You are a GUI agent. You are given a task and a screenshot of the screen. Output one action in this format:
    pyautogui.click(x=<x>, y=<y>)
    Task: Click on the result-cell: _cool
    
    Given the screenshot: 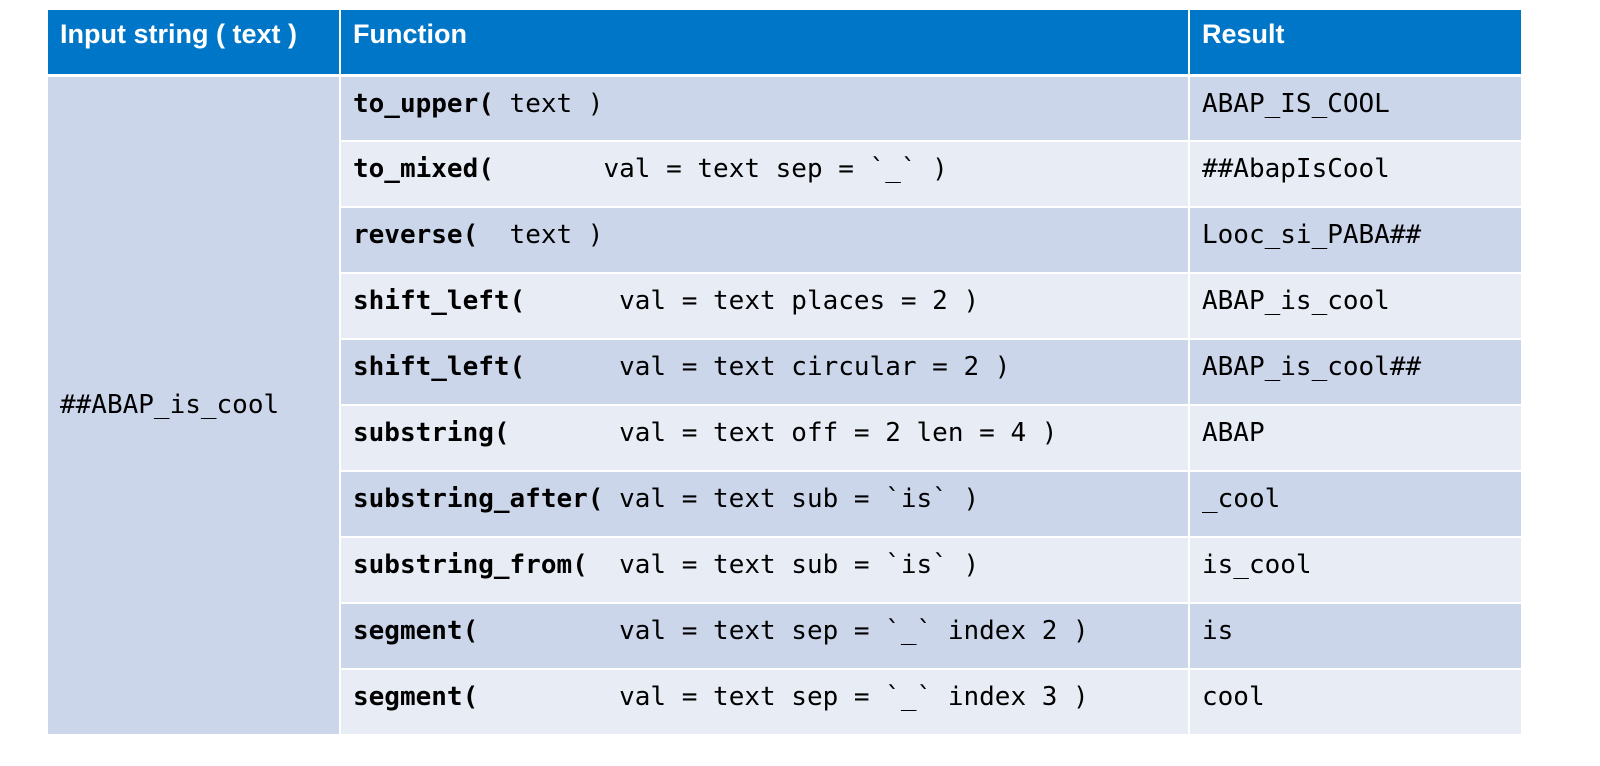 What is the action you would take?
    pyautogui.click(x=1355, y=504)
    